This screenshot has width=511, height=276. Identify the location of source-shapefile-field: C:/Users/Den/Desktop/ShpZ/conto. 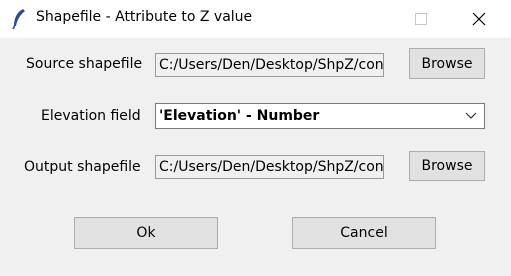
(269, 65).